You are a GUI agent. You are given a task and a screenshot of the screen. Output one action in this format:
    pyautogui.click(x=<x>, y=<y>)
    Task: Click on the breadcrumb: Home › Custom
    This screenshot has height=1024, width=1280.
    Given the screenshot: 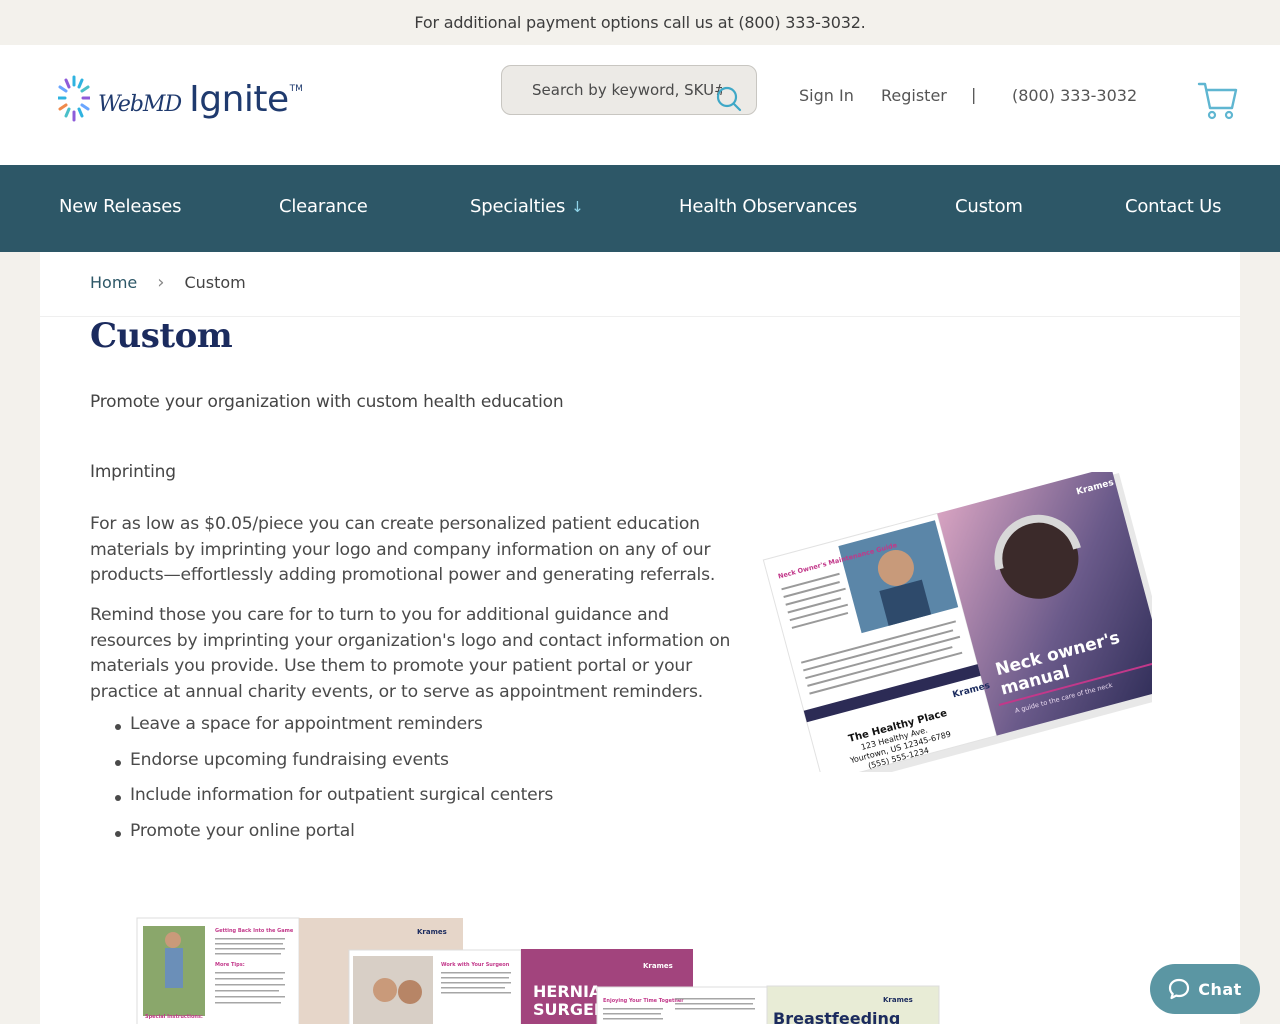 What is the action you would take?
    pyautogui.click(x=168, y=282)
    